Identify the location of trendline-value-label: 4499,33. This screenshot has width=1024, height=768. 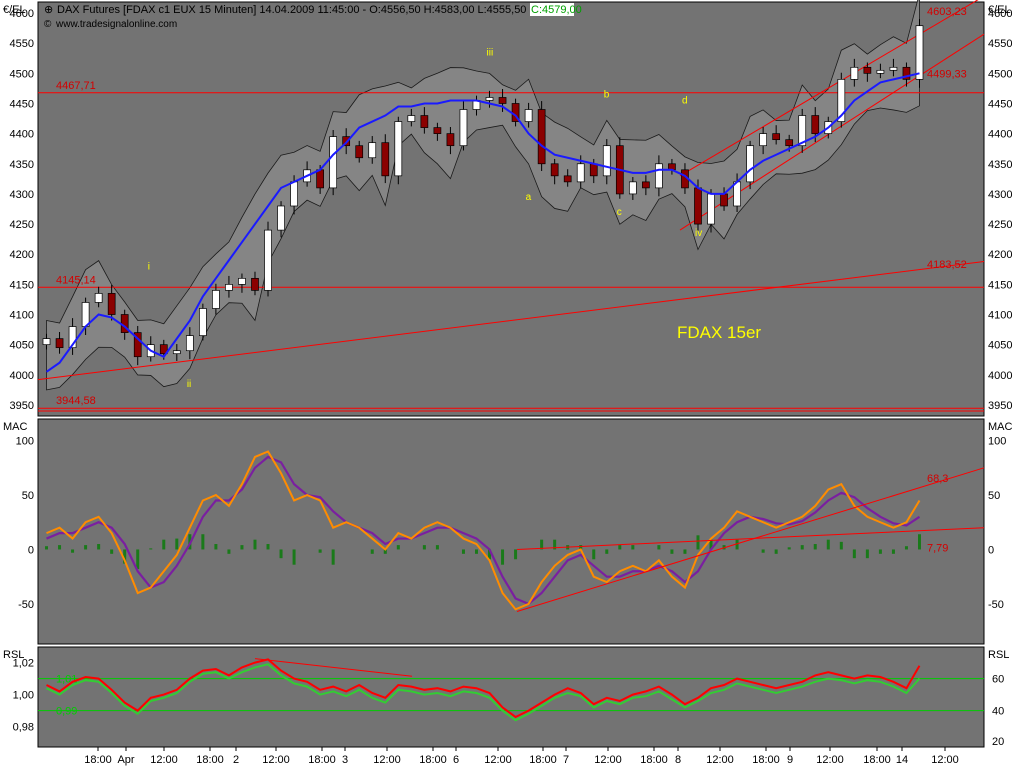
(947, 75).